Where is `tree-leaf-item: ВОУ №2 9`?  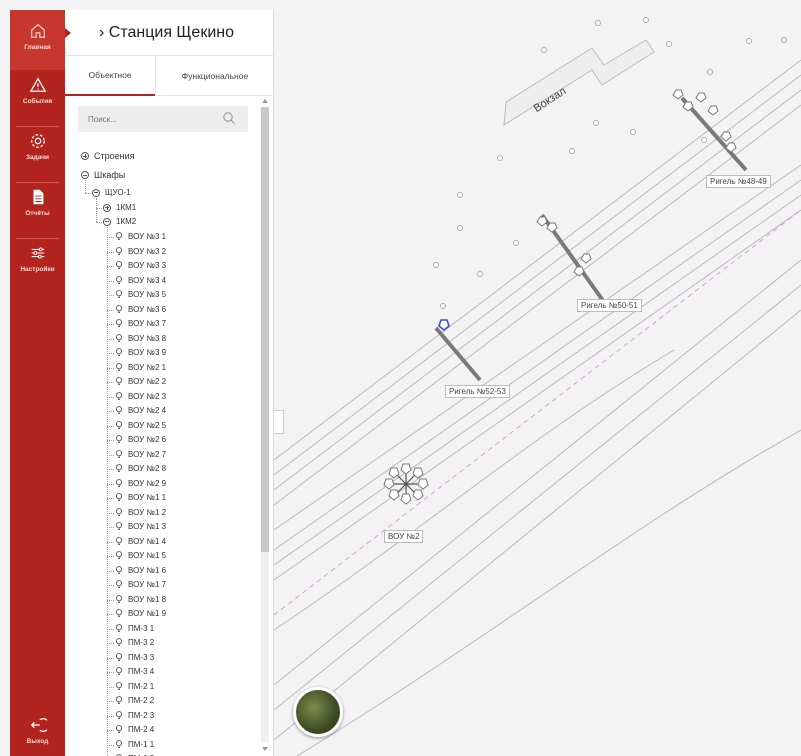 tree-leaf-item: ВОУ №2 9 is located at coordinates (140, 483).